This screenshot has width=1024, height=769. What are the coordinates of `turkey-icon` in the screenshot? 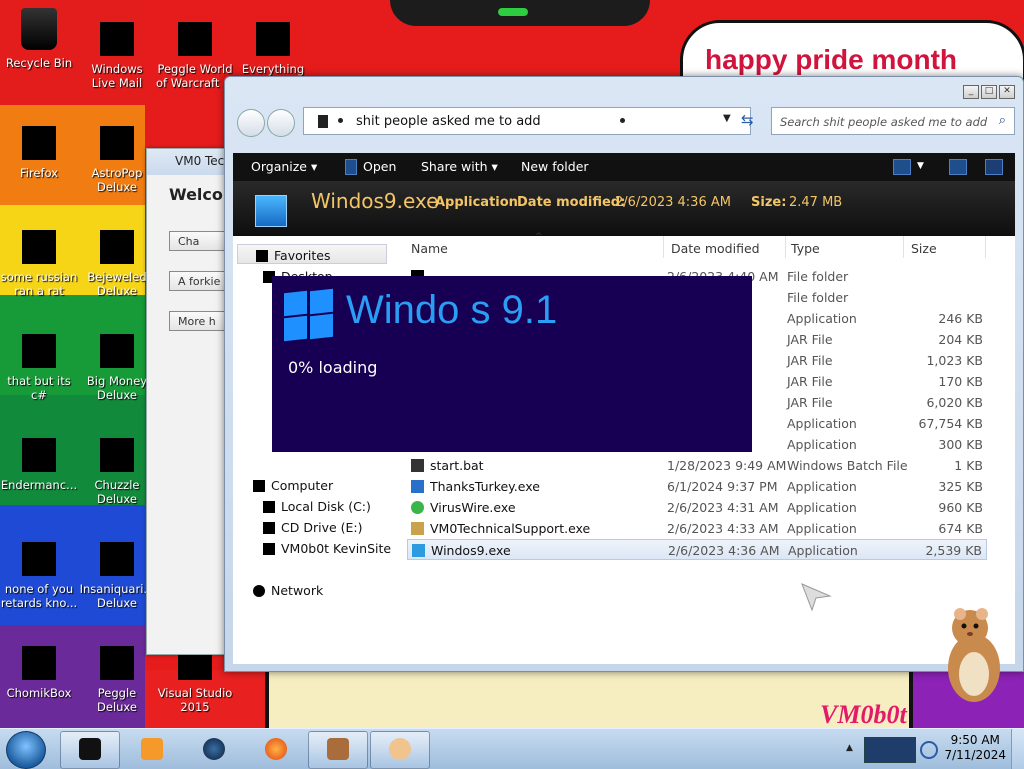 It's located at (417, 486).